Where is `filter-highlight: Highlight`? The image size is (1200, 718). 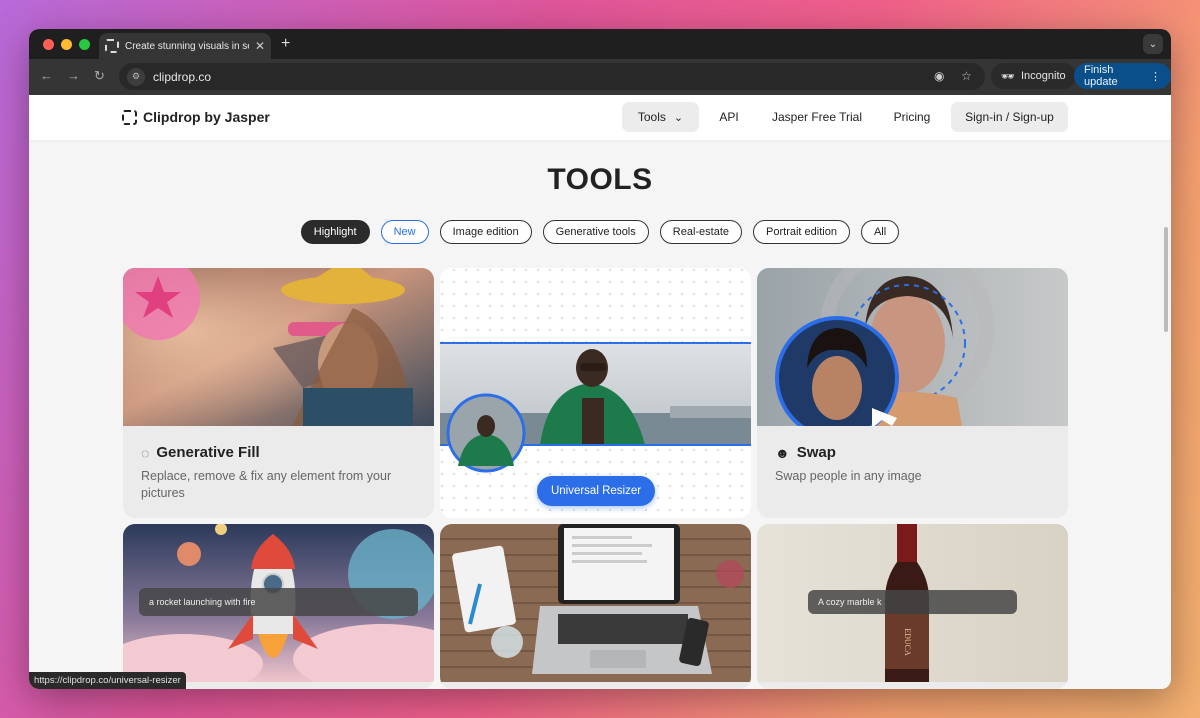
filter-highlight: Highlight is located at coordinates (335, 232).